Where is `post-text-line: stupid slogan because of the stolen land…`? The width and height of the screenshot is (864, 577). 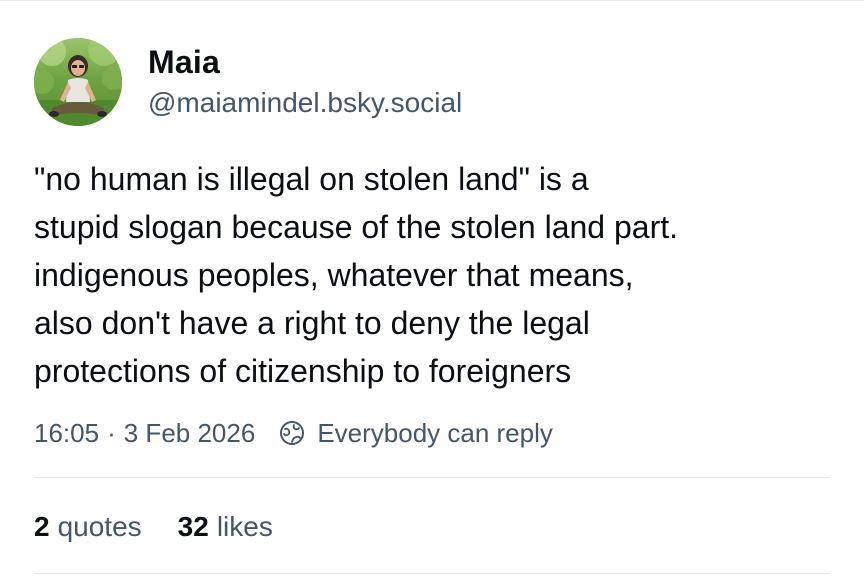
post-text-line: stupid slogan because of the stolen land… is located at coordinates (356, 227).